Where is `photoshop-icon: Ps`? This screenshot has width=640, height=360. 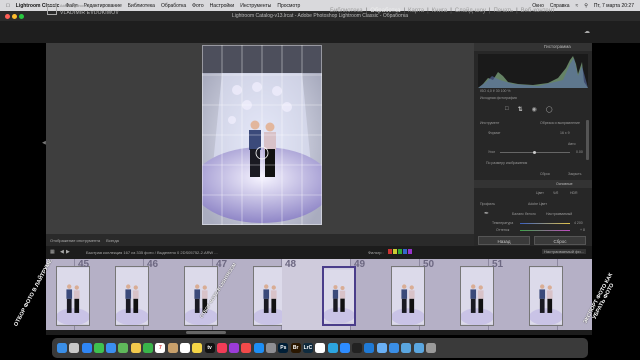 photoshop-icon: Ps is located at coordinates (283, 348).